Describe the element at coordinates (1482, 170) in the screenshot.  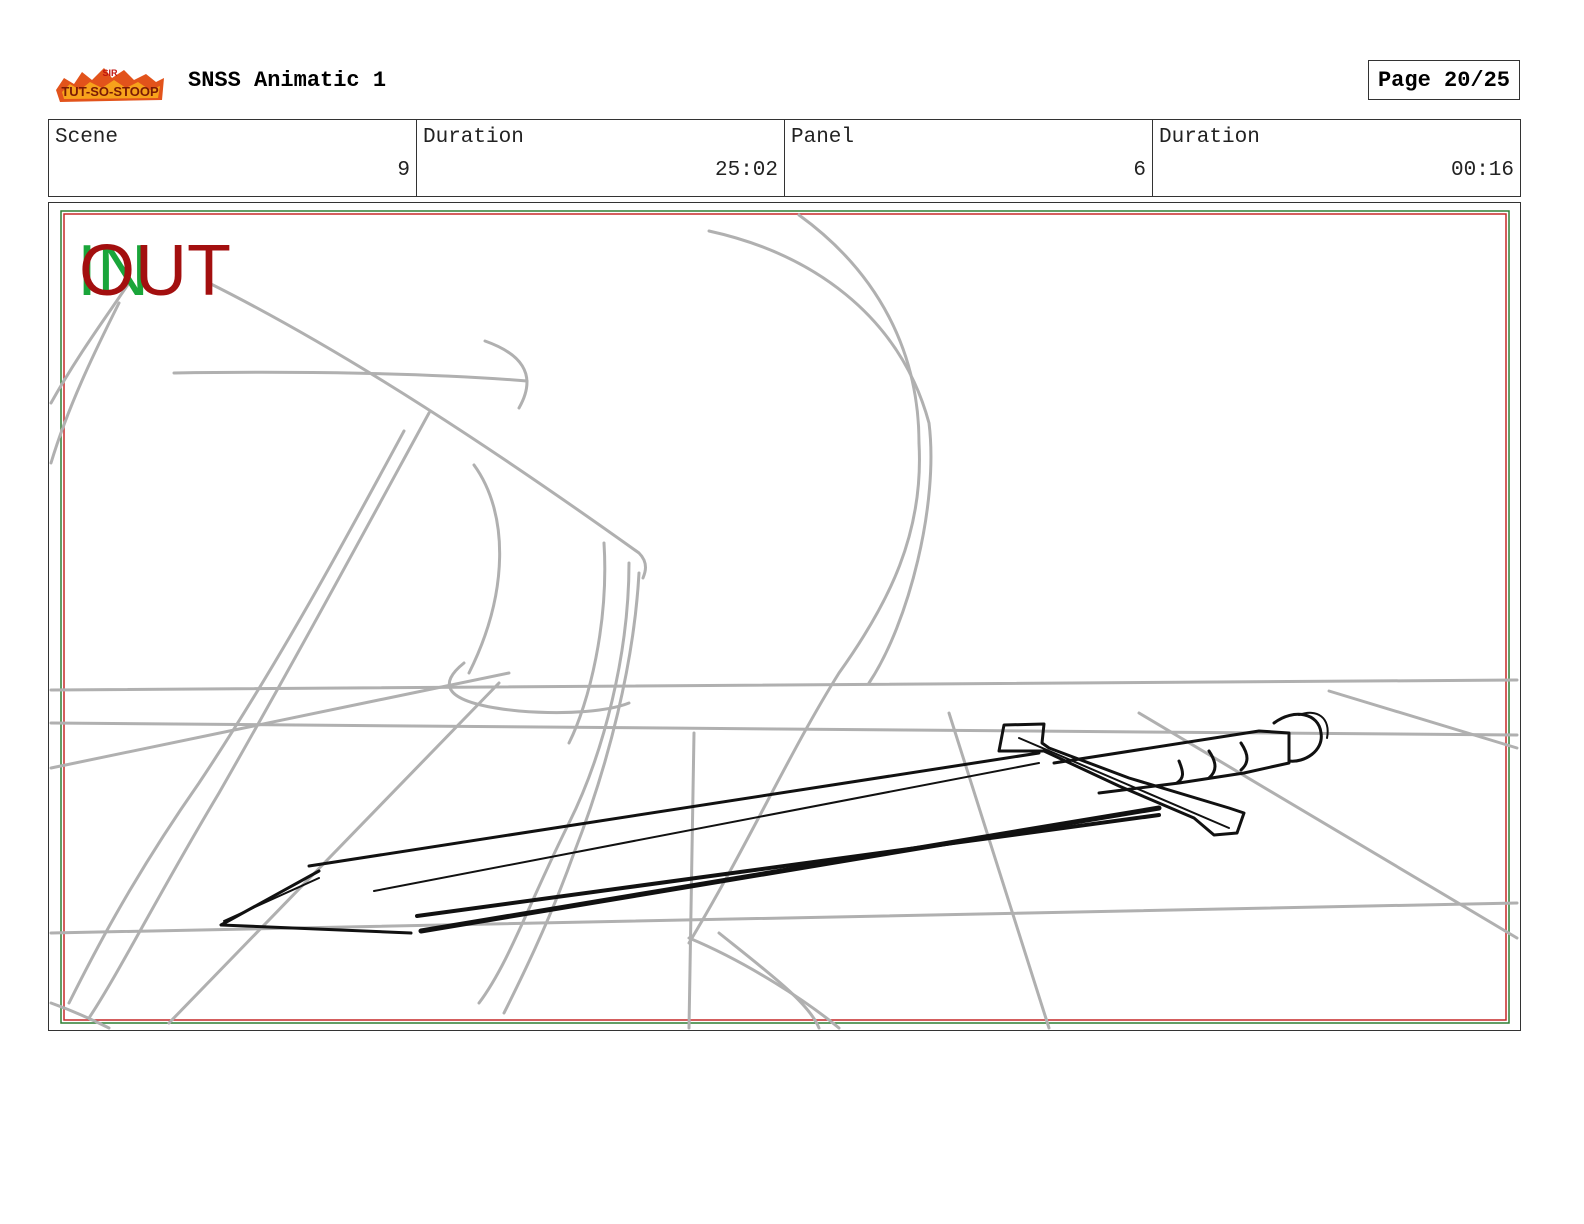
I see `panel-duration-value: 00:16` at that location.